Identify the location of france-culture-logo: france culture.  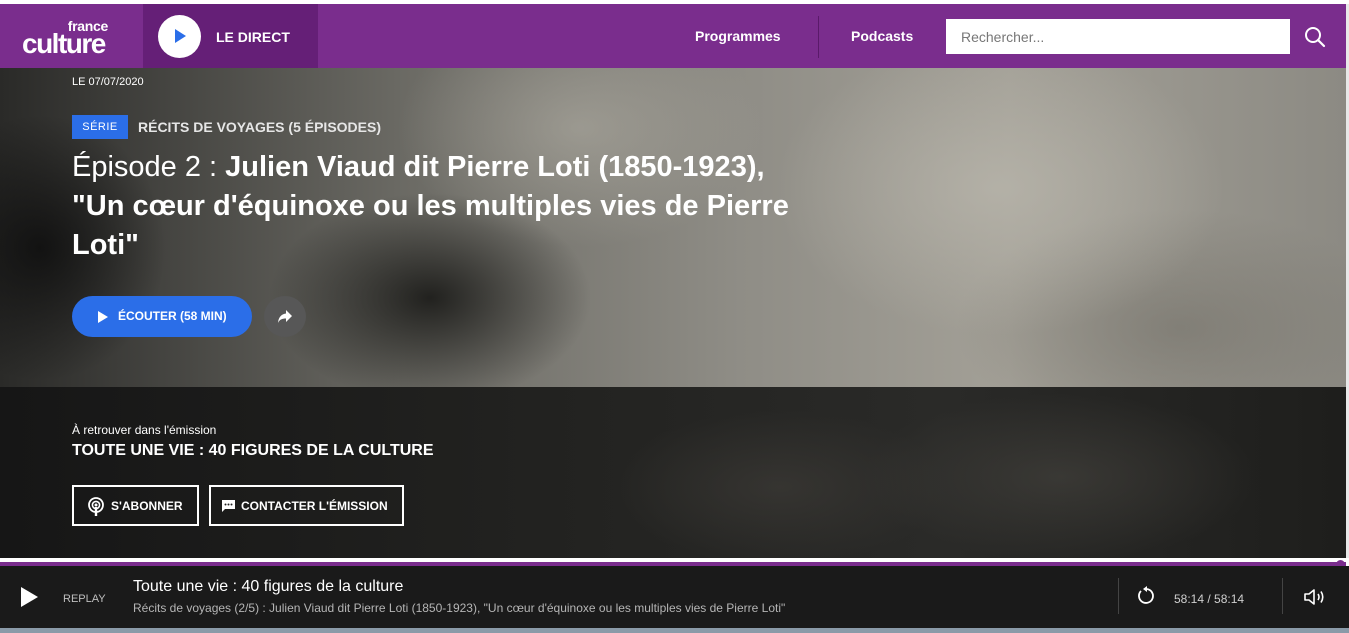
(72, 38).